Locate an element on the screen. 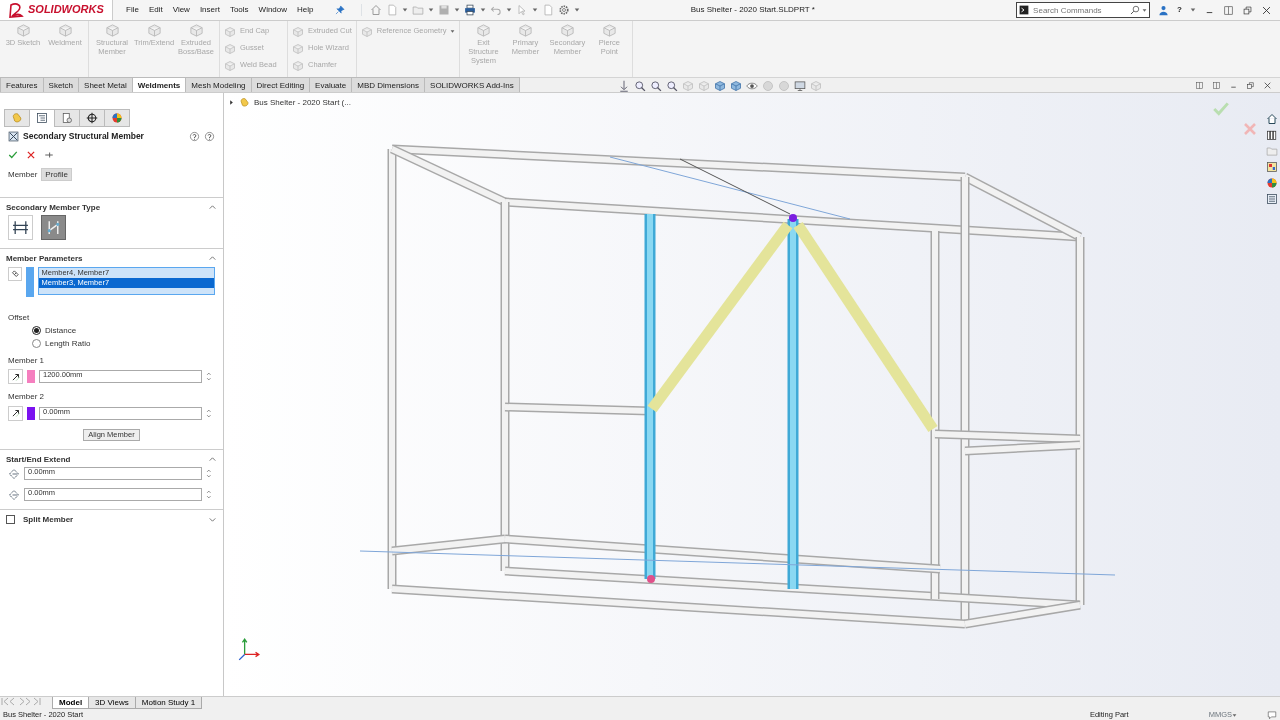 The width and height of the screenshot is (1280, 720). menu-item: Tools is located at coordinates (239, 10).